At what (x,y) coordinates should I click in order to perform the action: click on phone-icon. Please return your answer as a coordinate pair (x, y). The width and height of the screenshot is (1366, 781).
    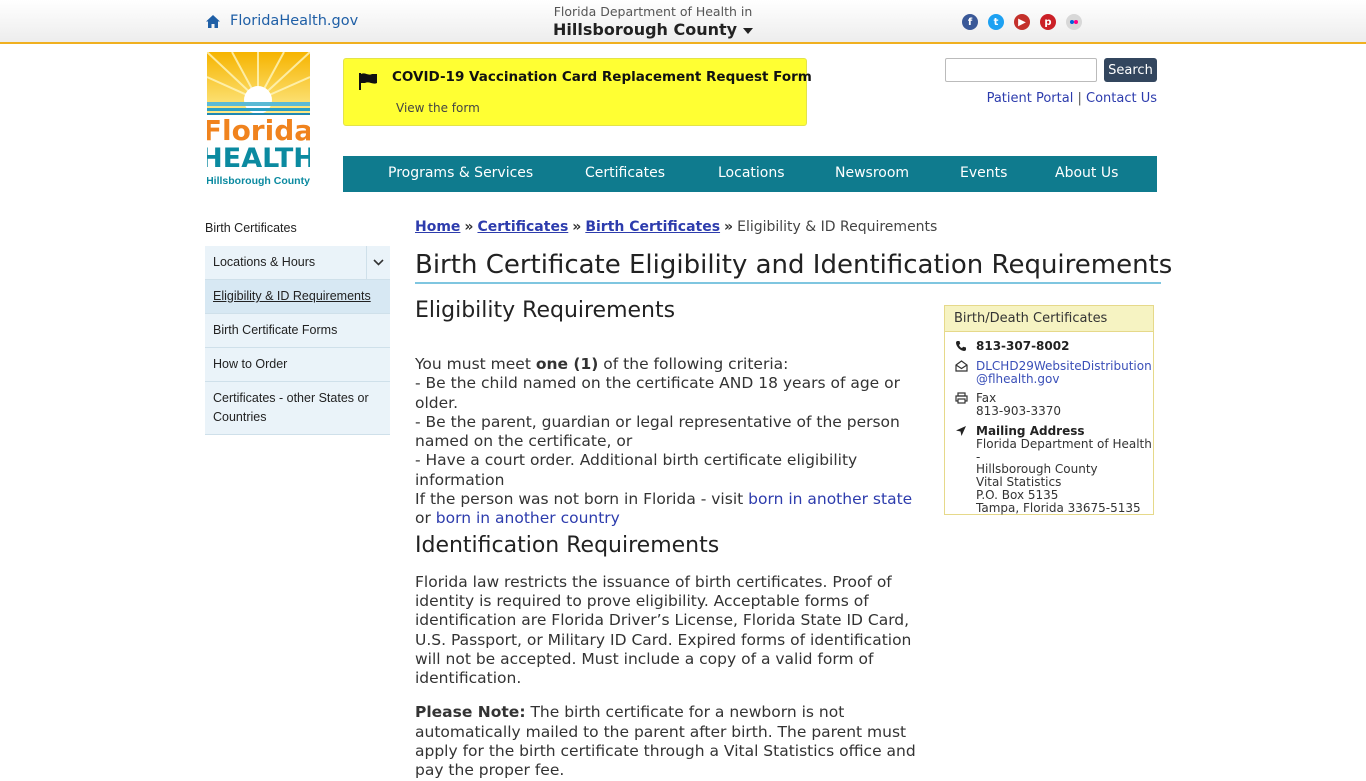
    Looking at the image, I should click on (961, 346).